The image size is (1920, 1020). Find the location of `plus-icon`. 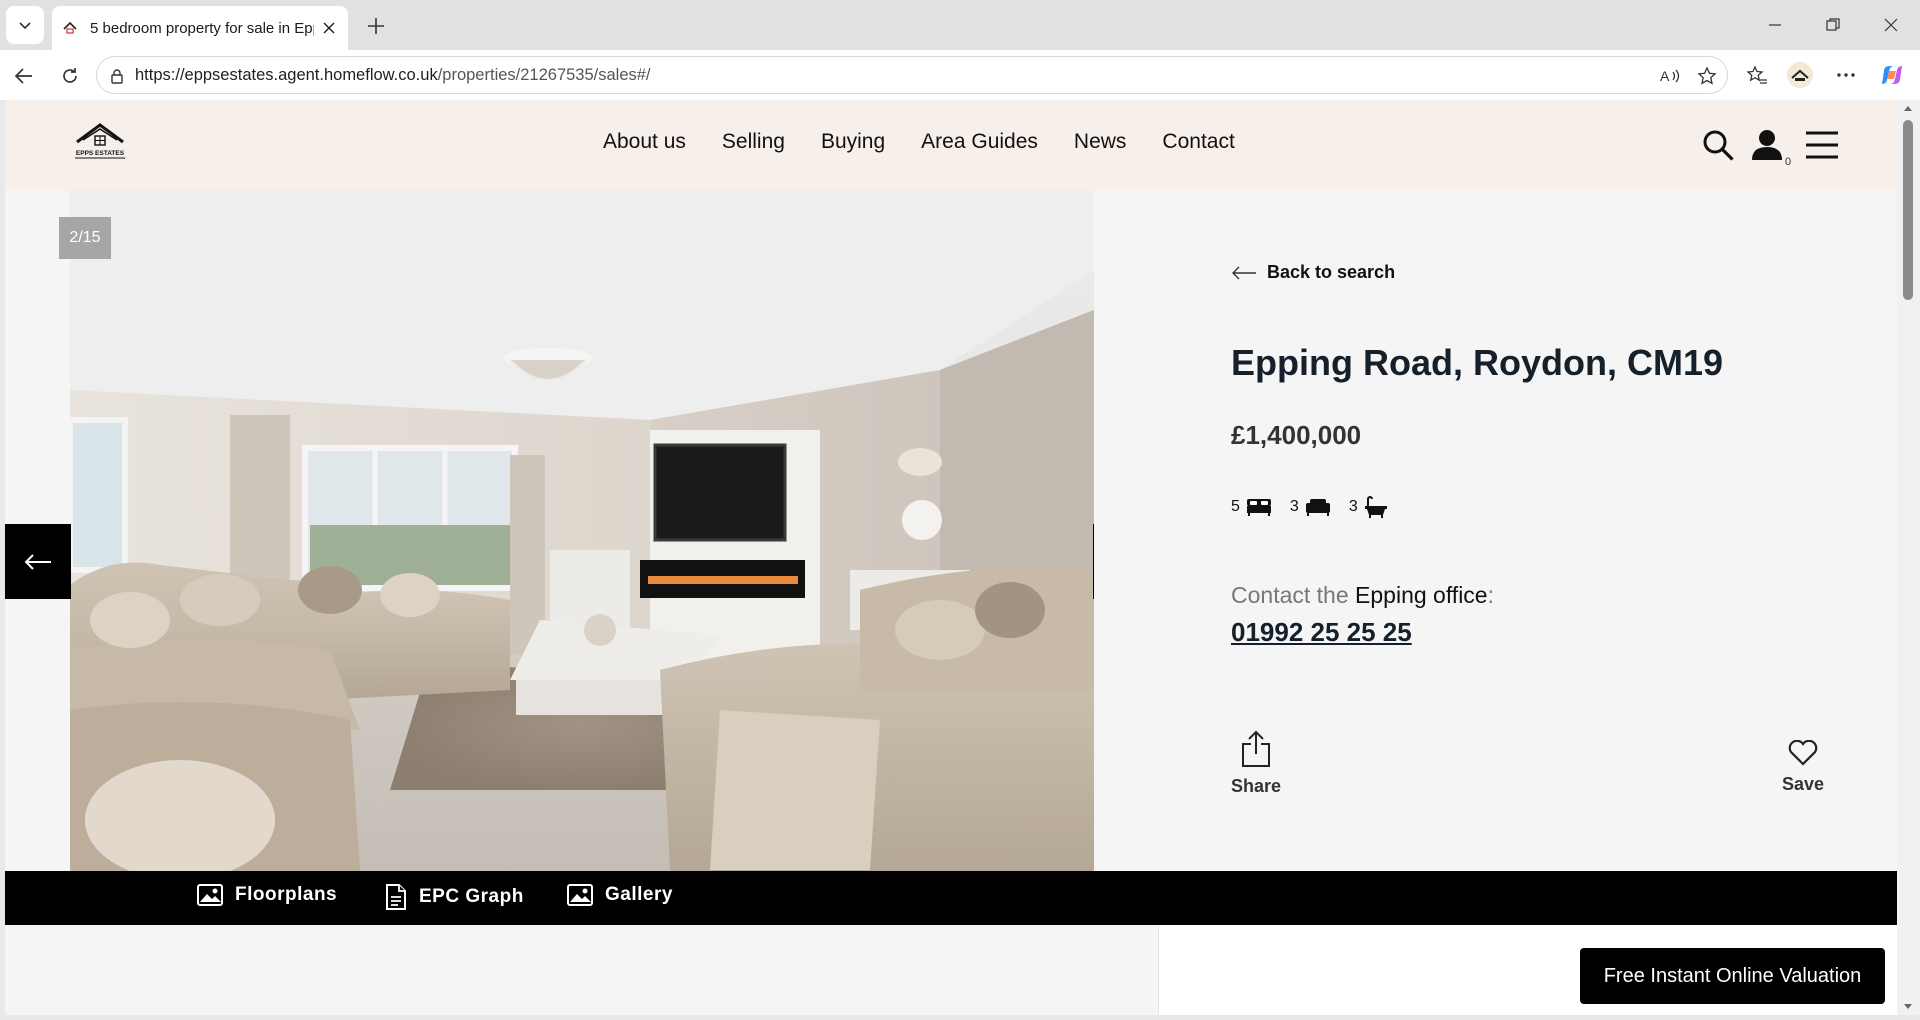

plus-icon is located at coordinates (376, 26).